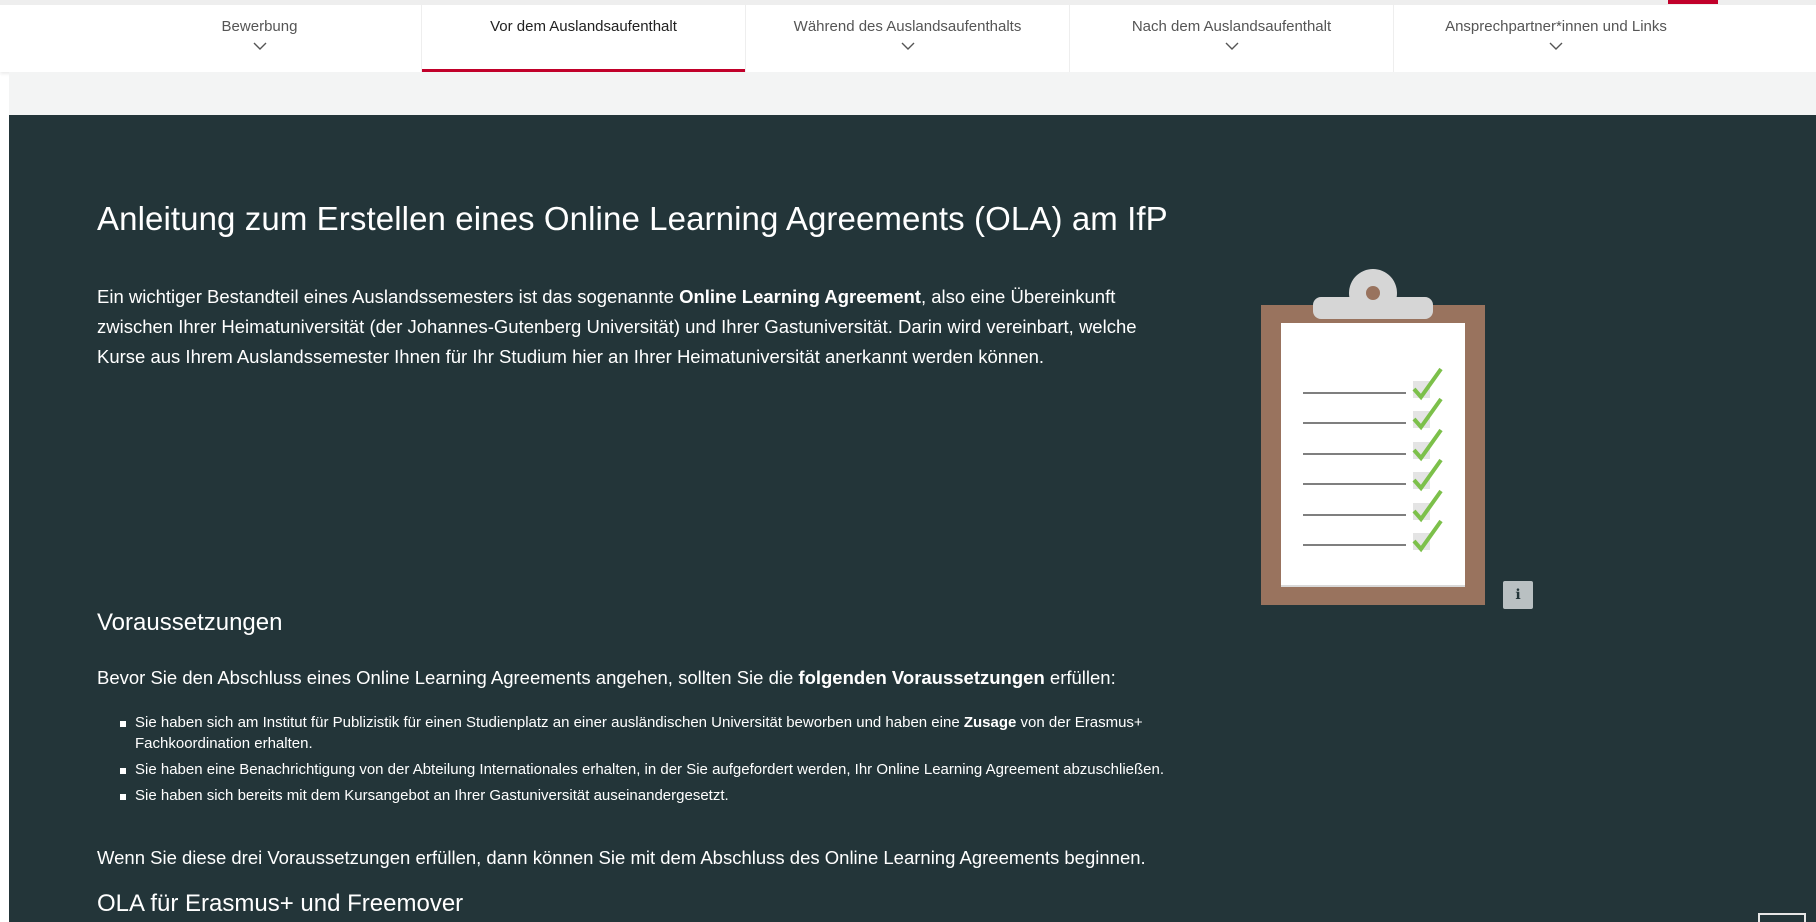 Image resolution: width=1816 pixels, height=922 pixels. I want to click on tab-label: Vor dem Auslandsaufenthalt, so click(583, 26).